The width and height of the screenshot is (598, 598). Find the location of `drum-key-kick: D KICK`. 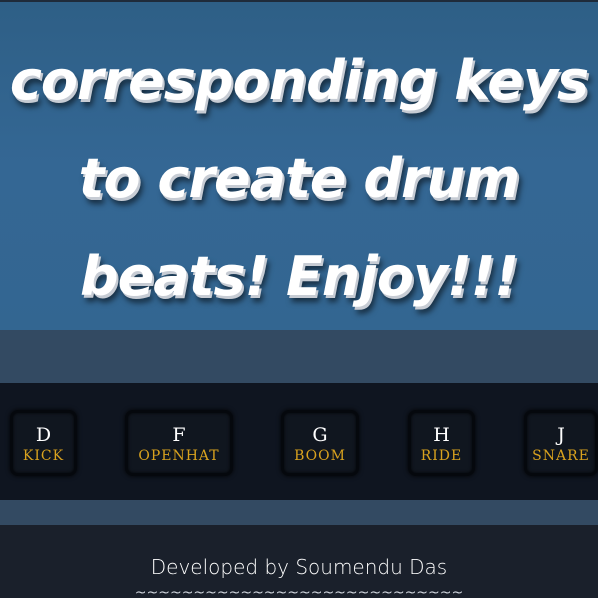

drum-key-kick: D KICK is located at coordinates (43, 443).